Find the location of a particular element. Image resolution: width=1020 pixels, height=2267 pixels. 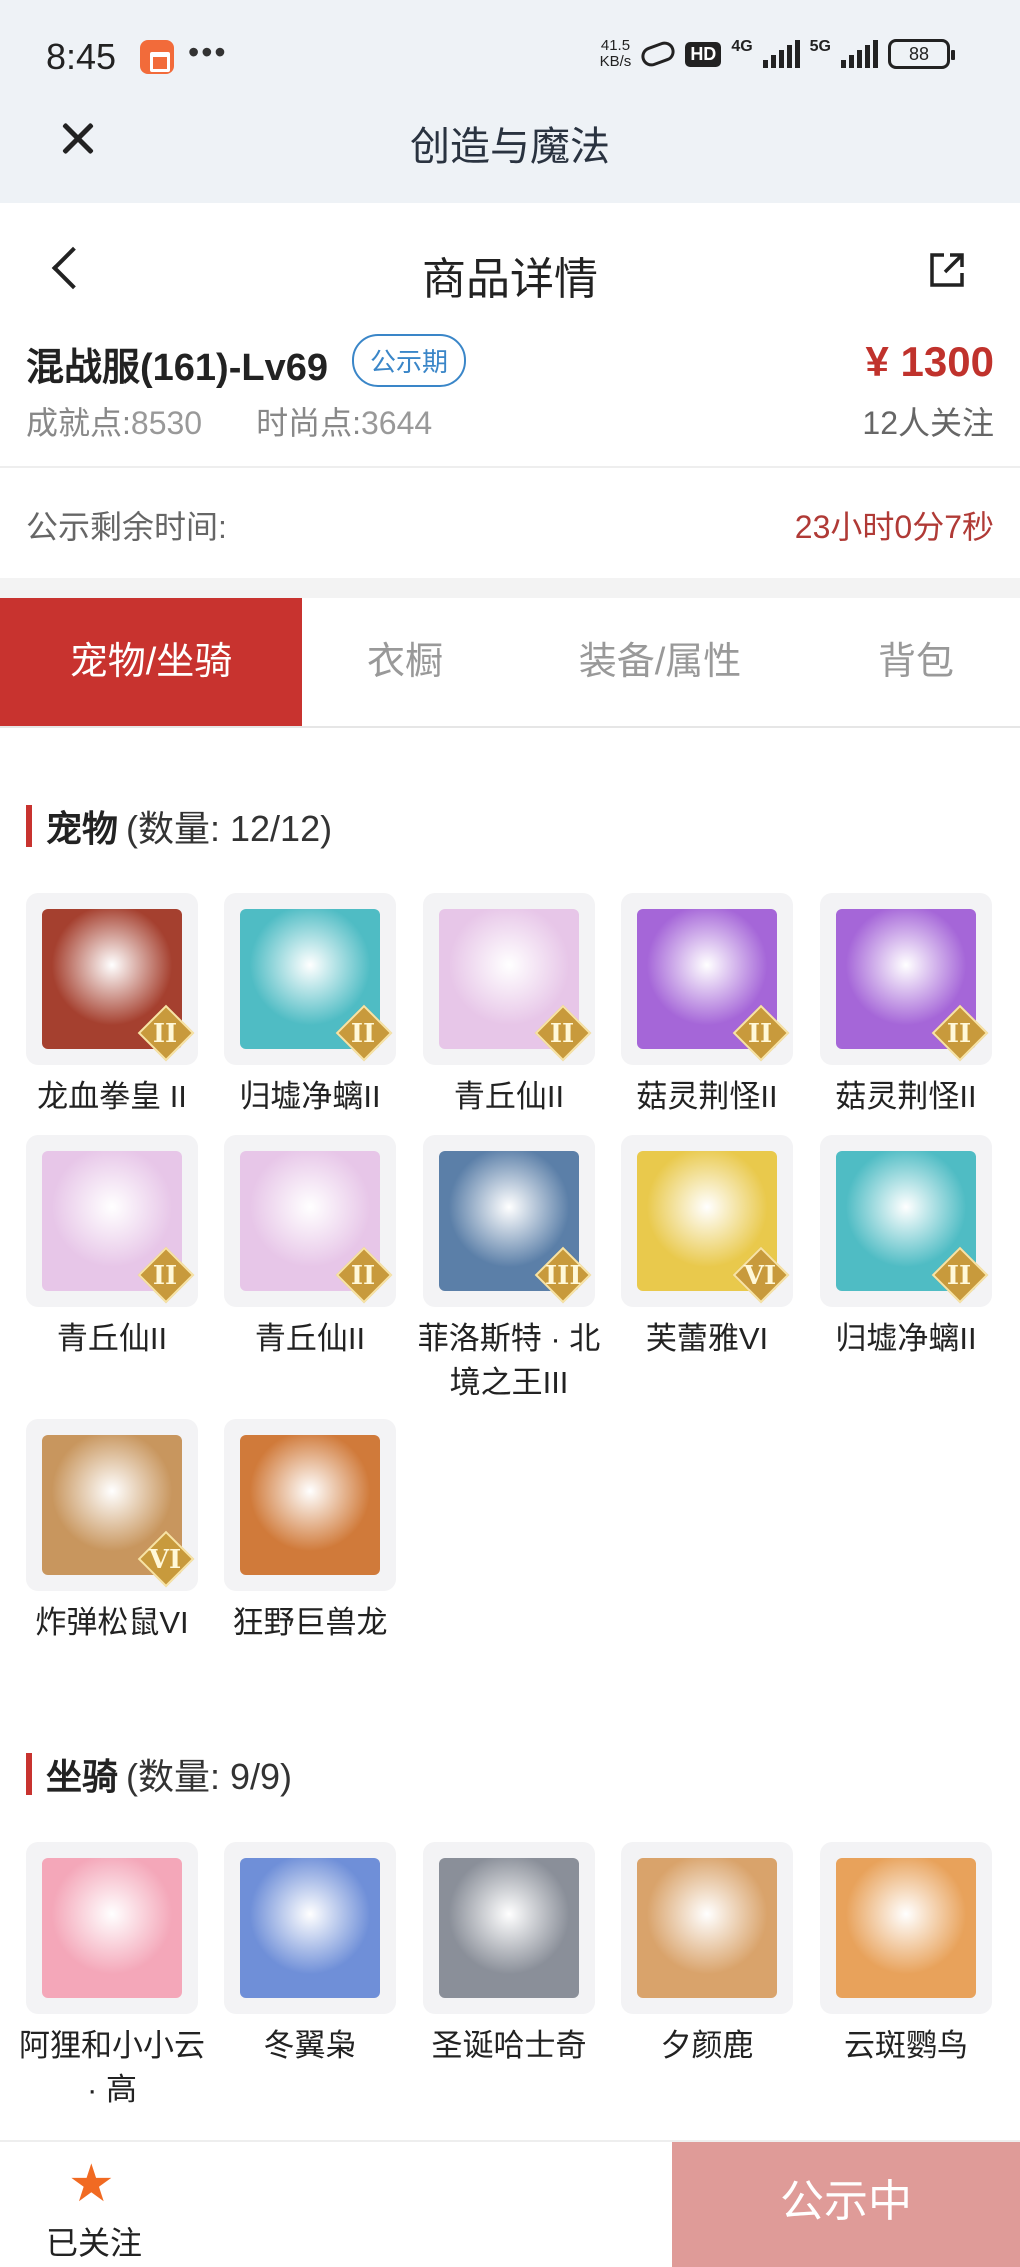

grid-item: 夕颜鹿 is located at coordinates (707, 1955).